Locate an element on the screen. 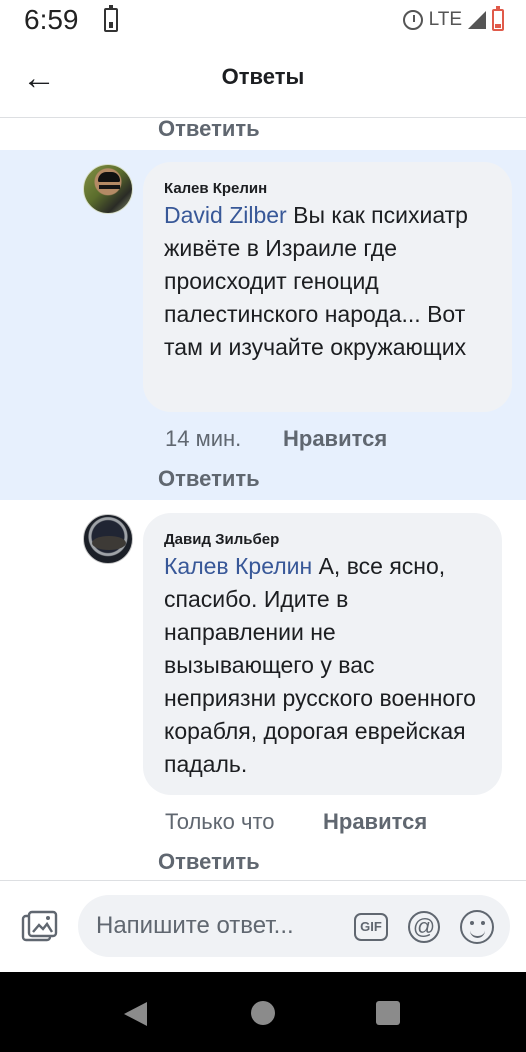 The image size is (526, 1052). comment-time: 14 мин. is located at coordinates (203, 438).